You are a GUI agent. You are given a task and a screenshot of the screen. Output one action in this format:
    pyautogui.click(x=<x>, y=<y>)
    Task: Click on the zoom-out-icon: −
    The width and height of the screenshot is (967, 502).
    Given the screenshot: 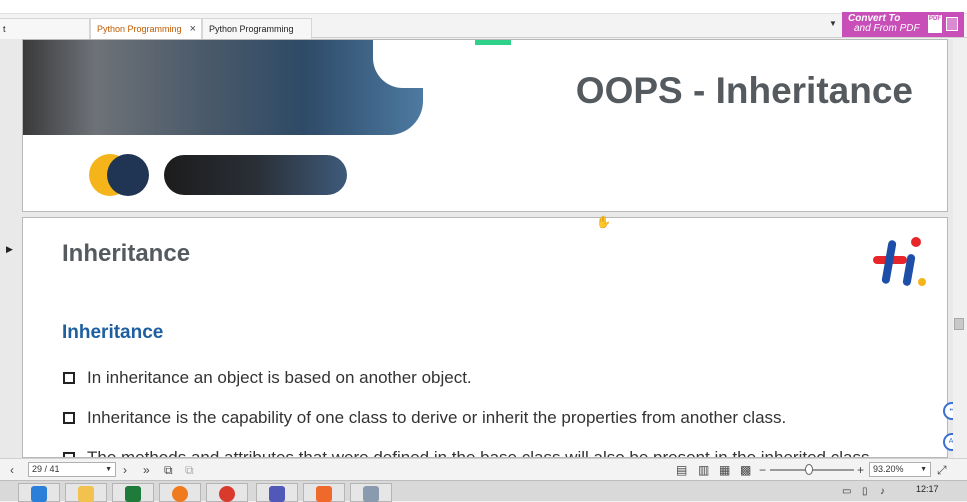 What is the action you would take?
    pyautogui.click(x=762, y=470)
    